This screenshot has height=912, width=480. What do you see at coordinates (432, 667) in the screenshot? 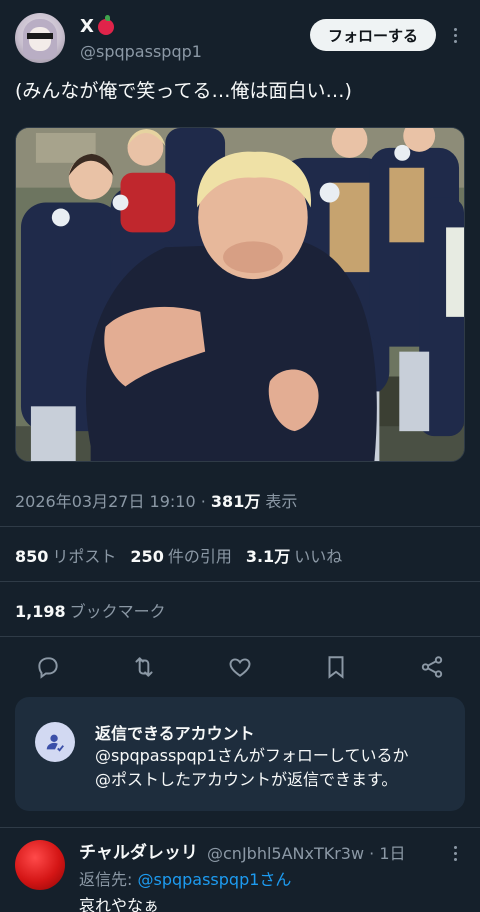
I see `share-icon` at bounding box center [432, 667].